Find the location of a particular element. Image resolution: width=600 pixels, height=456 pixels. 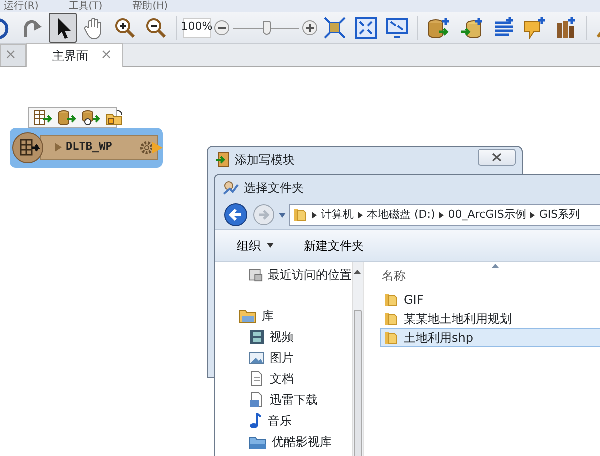

breadcrumb: GIS系列 is located at coordinates (559, 215).